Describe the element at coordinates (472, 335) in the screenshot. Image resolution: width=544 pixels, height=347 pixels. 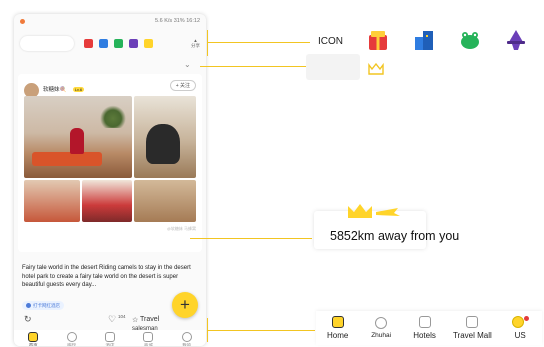
I see `tab-label: Travel Mall` at that location.